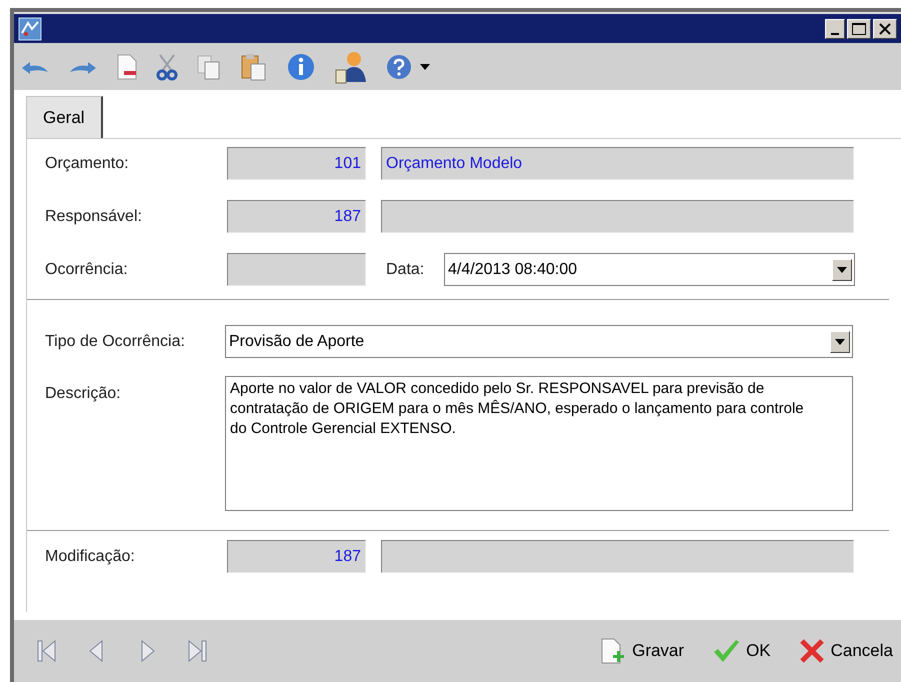 The image size is (901, 682). I want to click on name-field: Orçamento Modelo, so click(617, 163).